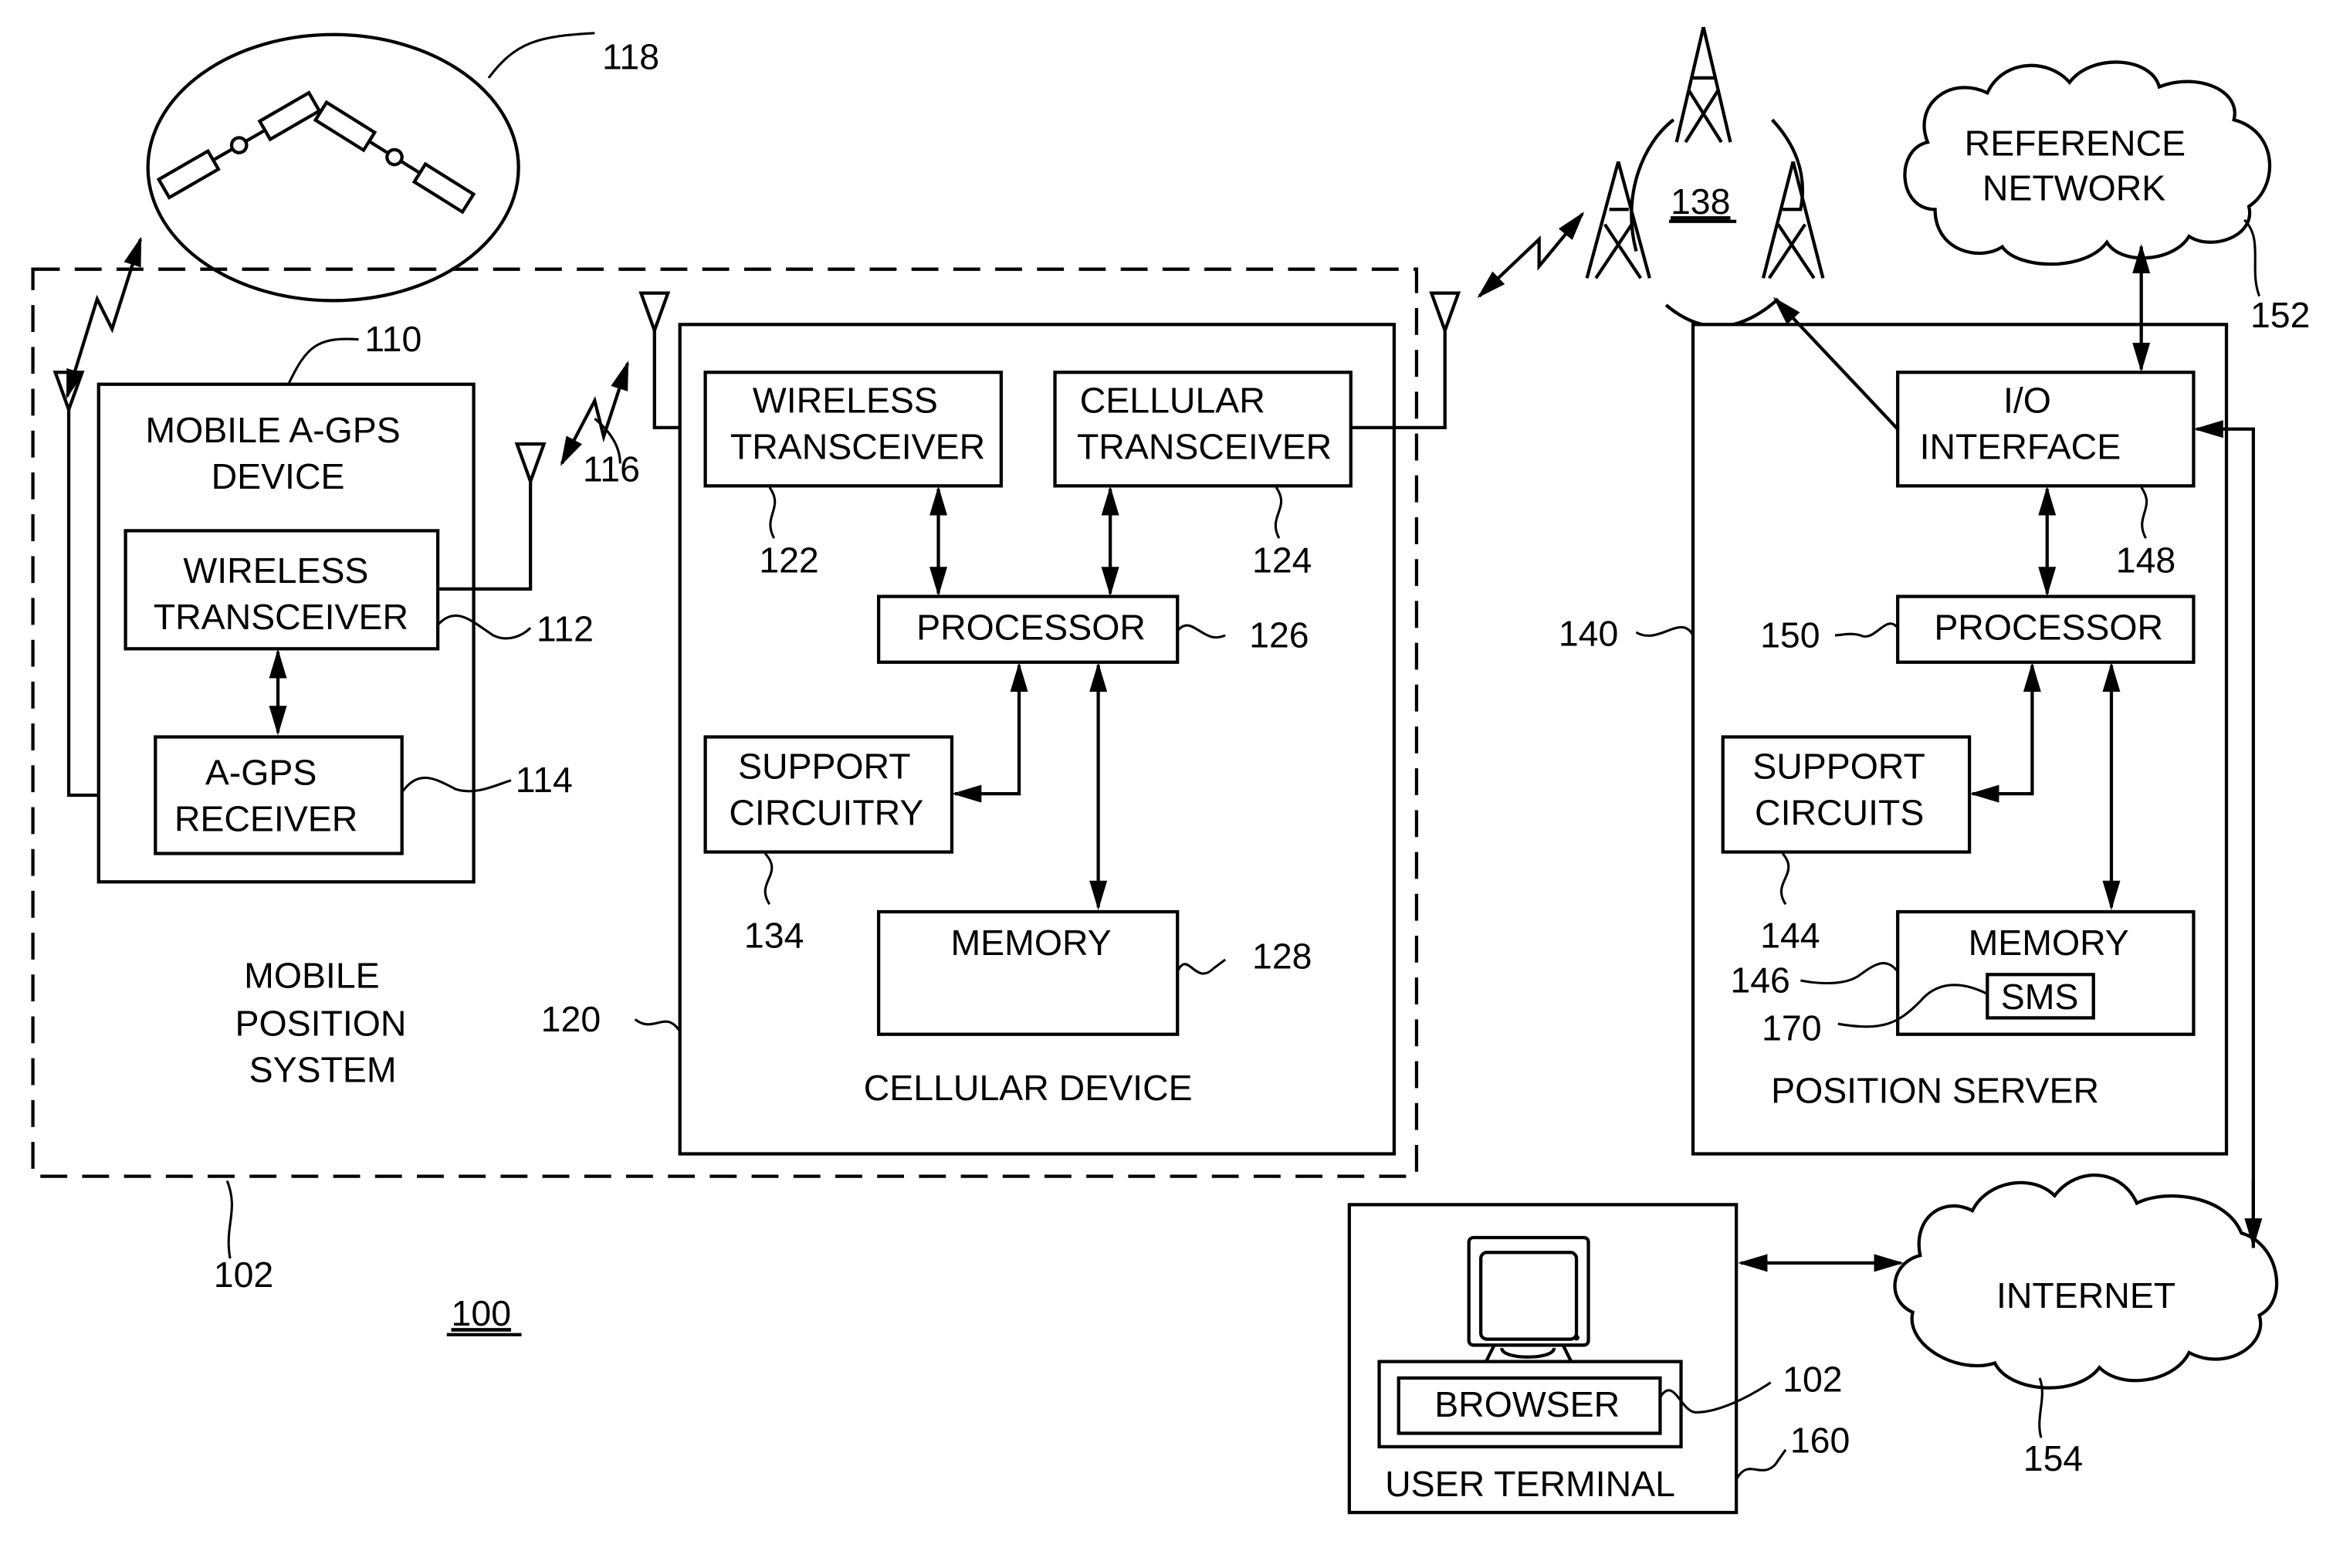  Describe the element at coordinates (2085, 1295) in the screenshot. I see `internet-label: INTERNET` at that location.